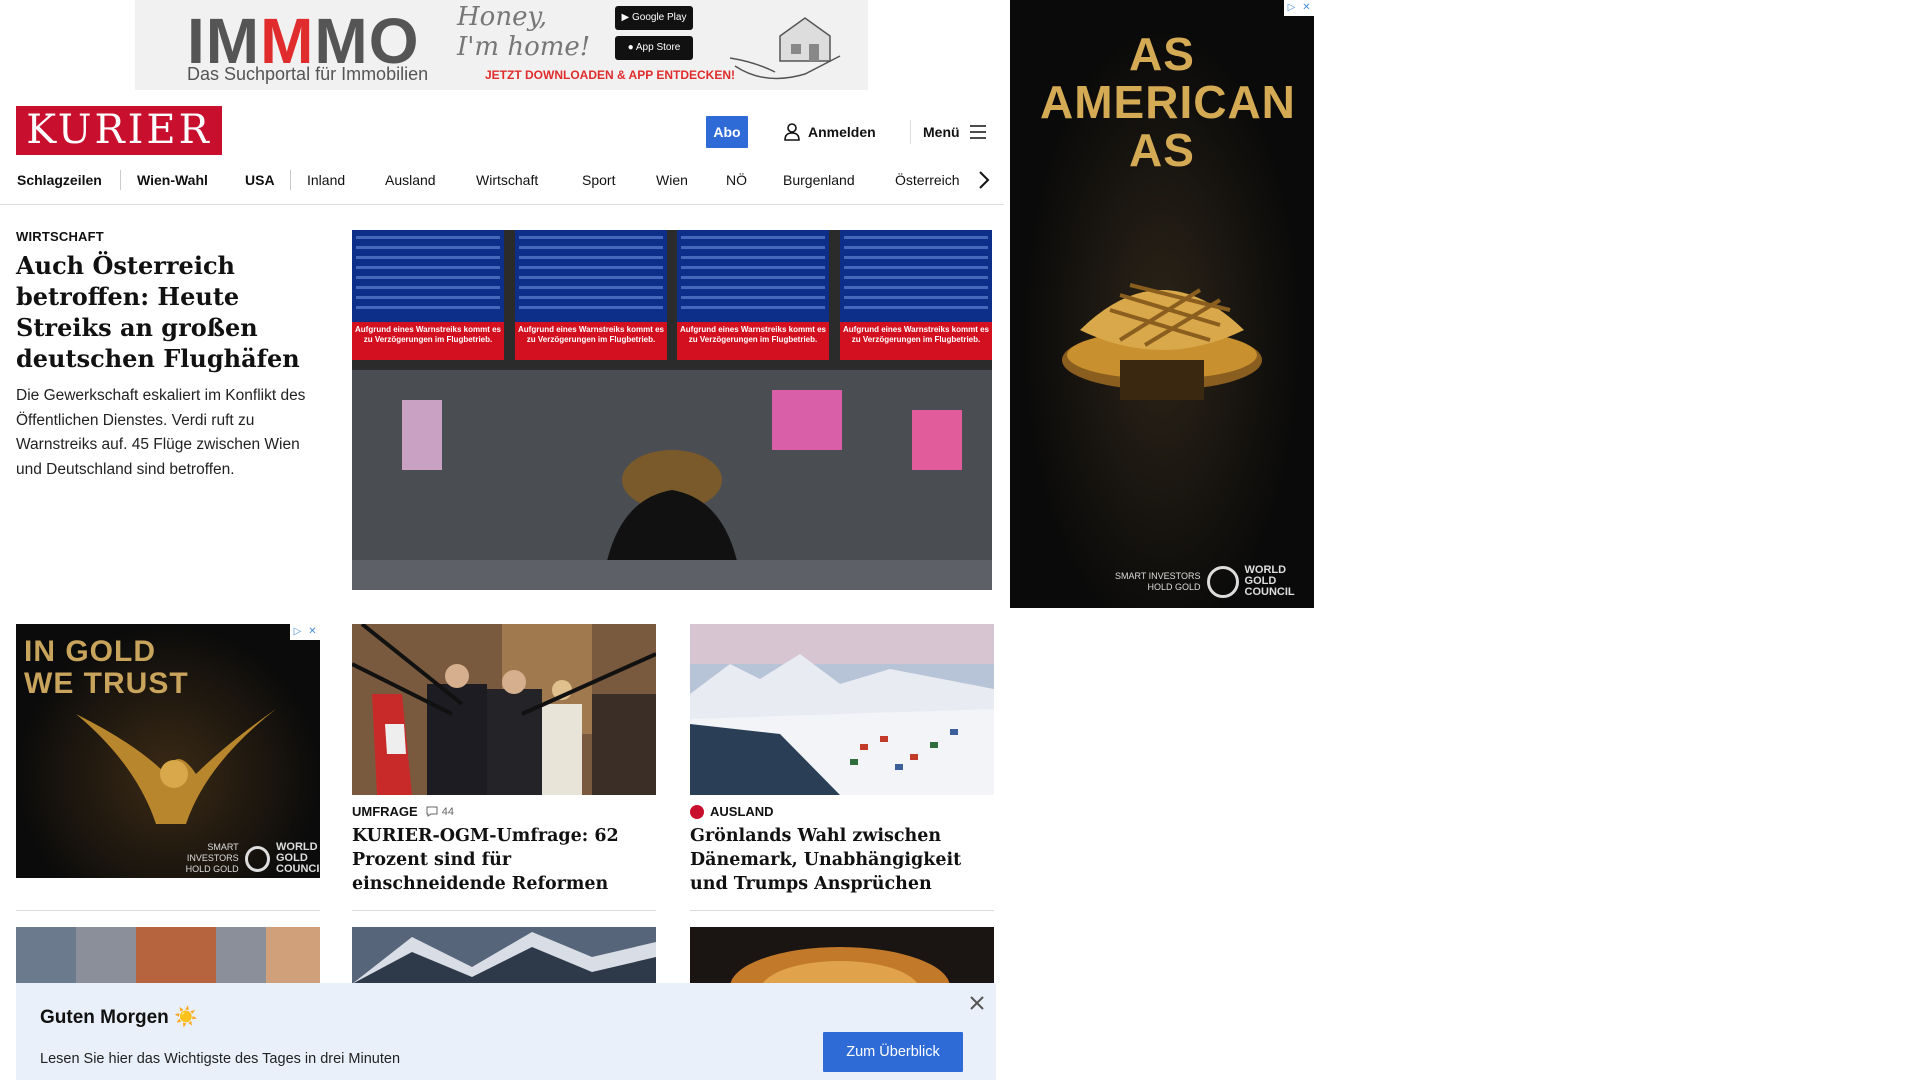  Describe the element at coordinates (927, 180) in the screenshot. I see `nav-item-oesterreich: Österreich` at that location.